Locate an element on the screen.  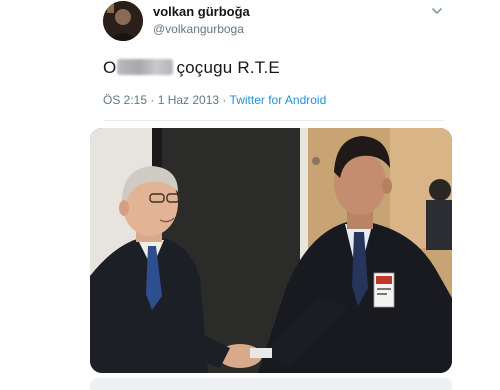
tweet-source: Twitter for Android is located at coordinates (278, 100).